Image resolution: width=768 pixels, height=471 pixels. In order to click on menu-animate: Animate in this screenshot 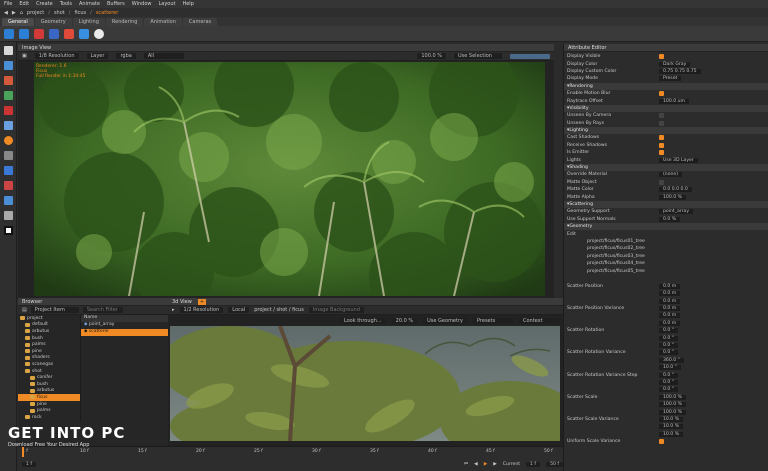, I will do `click(89, 4)`.